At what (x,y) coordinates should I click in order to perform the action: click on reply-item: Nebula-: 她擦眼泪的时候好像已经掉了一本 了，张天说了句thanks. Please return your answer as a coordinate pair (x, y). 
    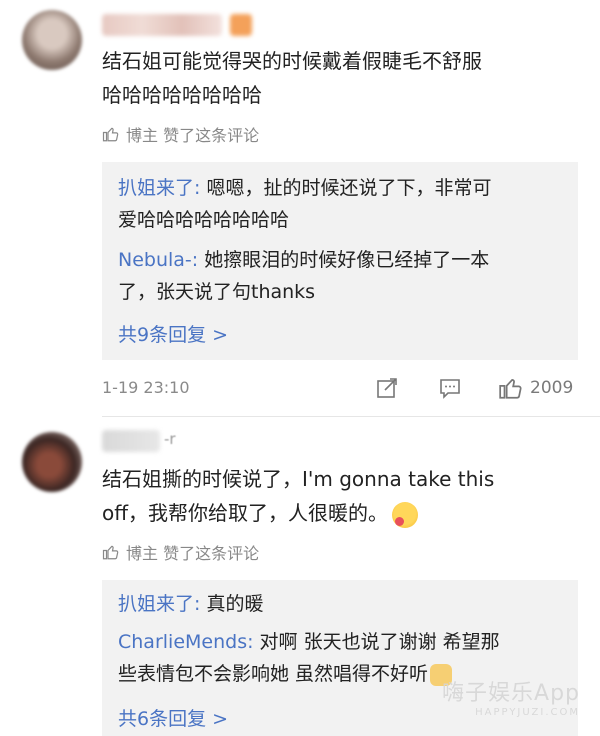
    Looking at the image, I should click on (343, 276).